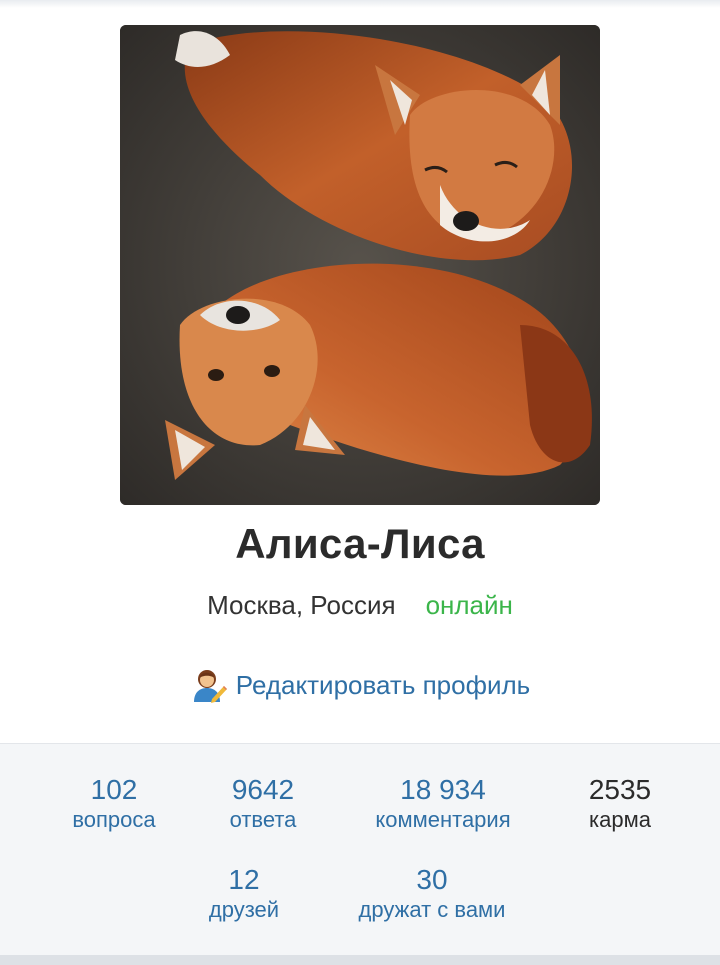 This screenshot has height=965, width=720. I want to click on edit-profile-label: Редактировать профиль, so click(383, 685).